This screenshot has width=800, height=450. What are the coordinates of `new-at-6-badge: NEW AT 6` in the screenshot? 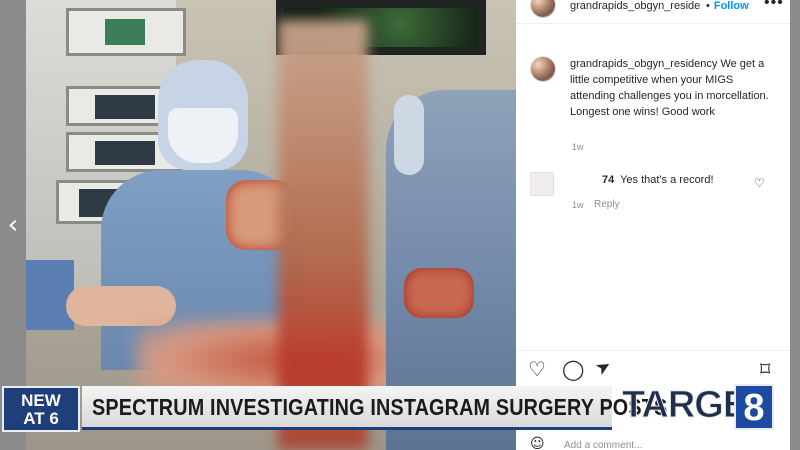 It's located at (41, 409).